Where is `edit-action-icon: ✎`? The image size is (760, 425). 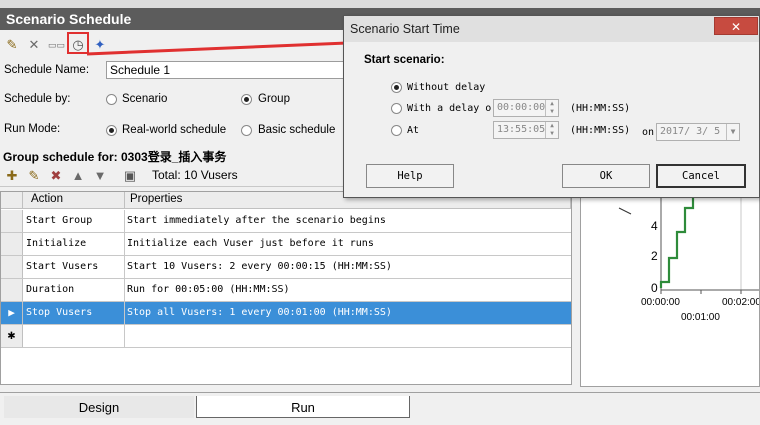 edit-action-icon: ✎ is located at coordinates (34, 176).